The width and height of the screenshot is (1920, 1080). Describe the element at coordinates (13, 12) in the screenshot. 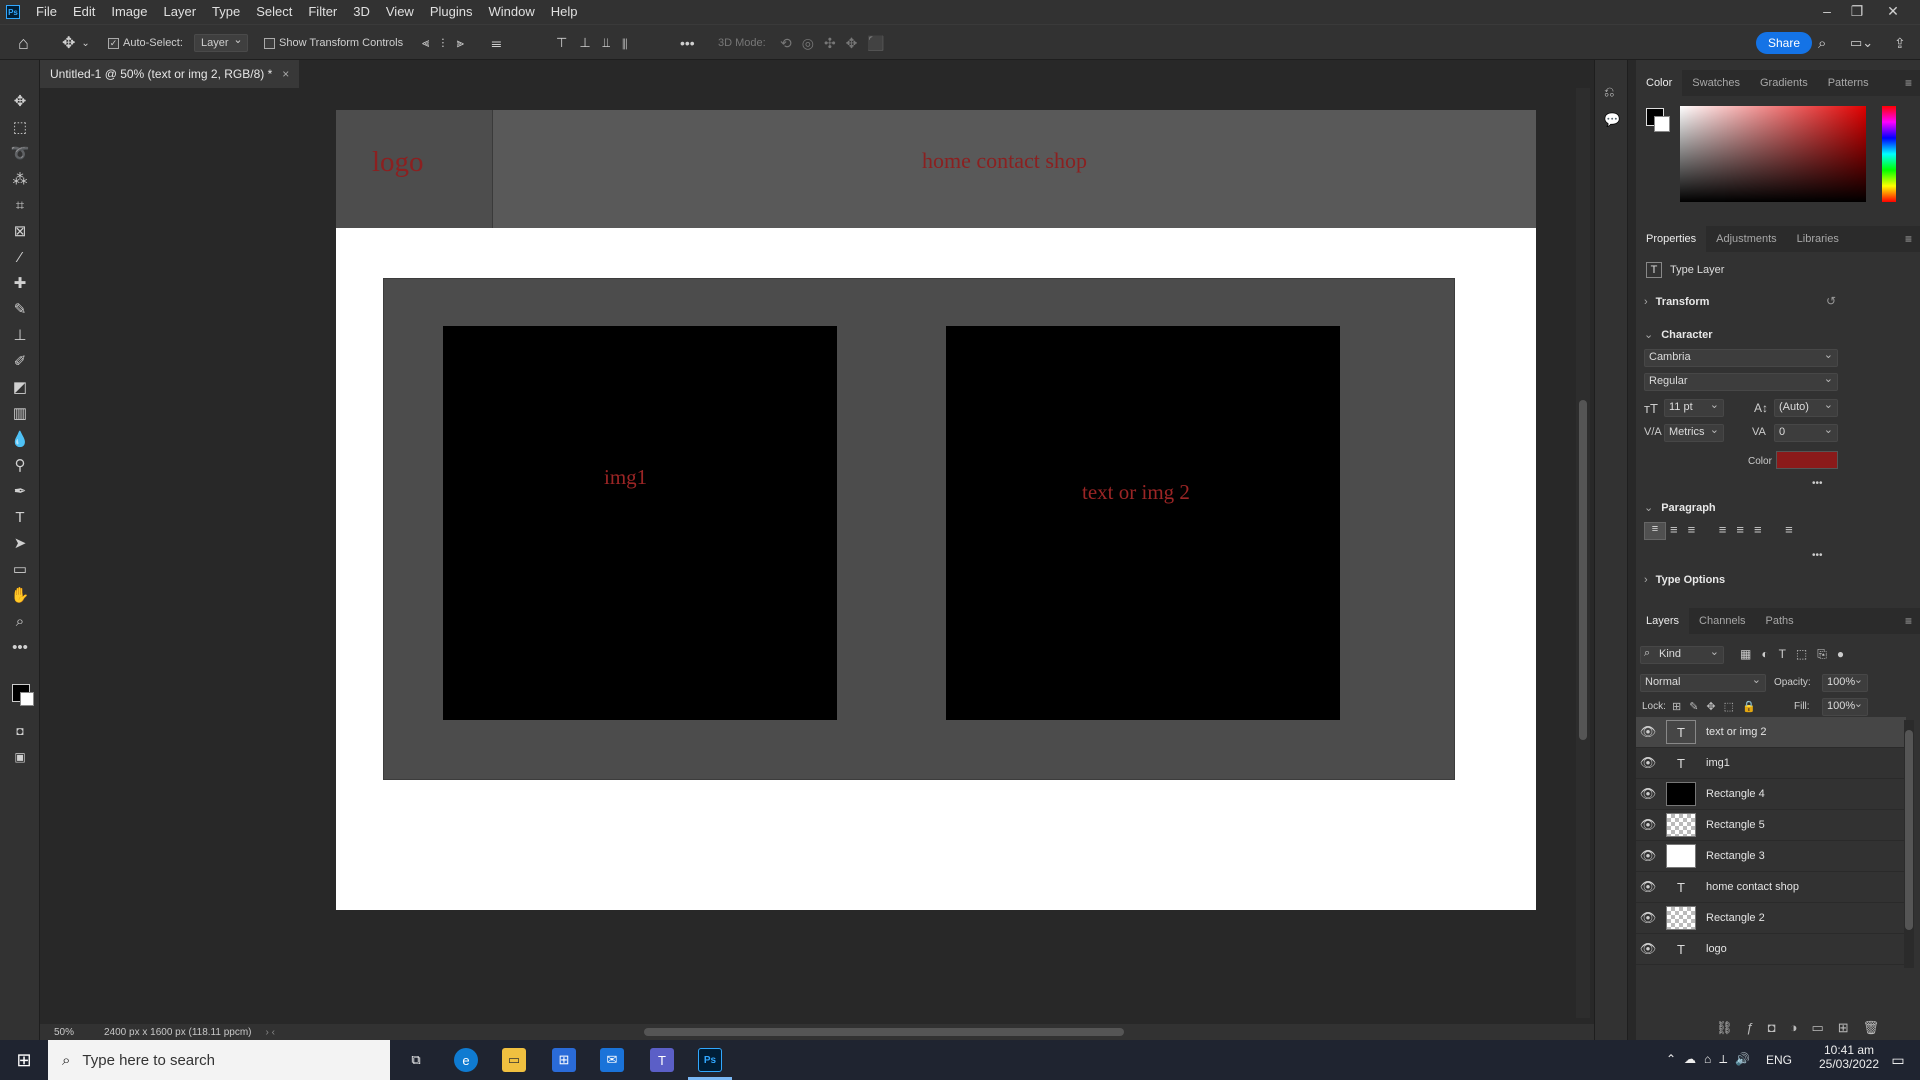

I see `photoshop-logo-icon: Ps` at that location.